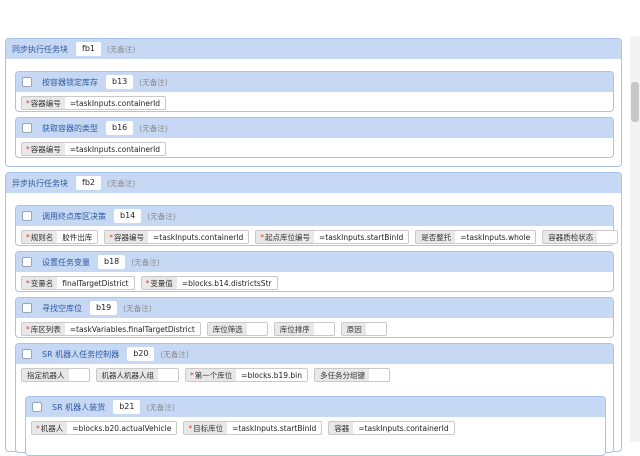  I want to click on block-title: SR 机器人任务控制器, so click(81, 354).